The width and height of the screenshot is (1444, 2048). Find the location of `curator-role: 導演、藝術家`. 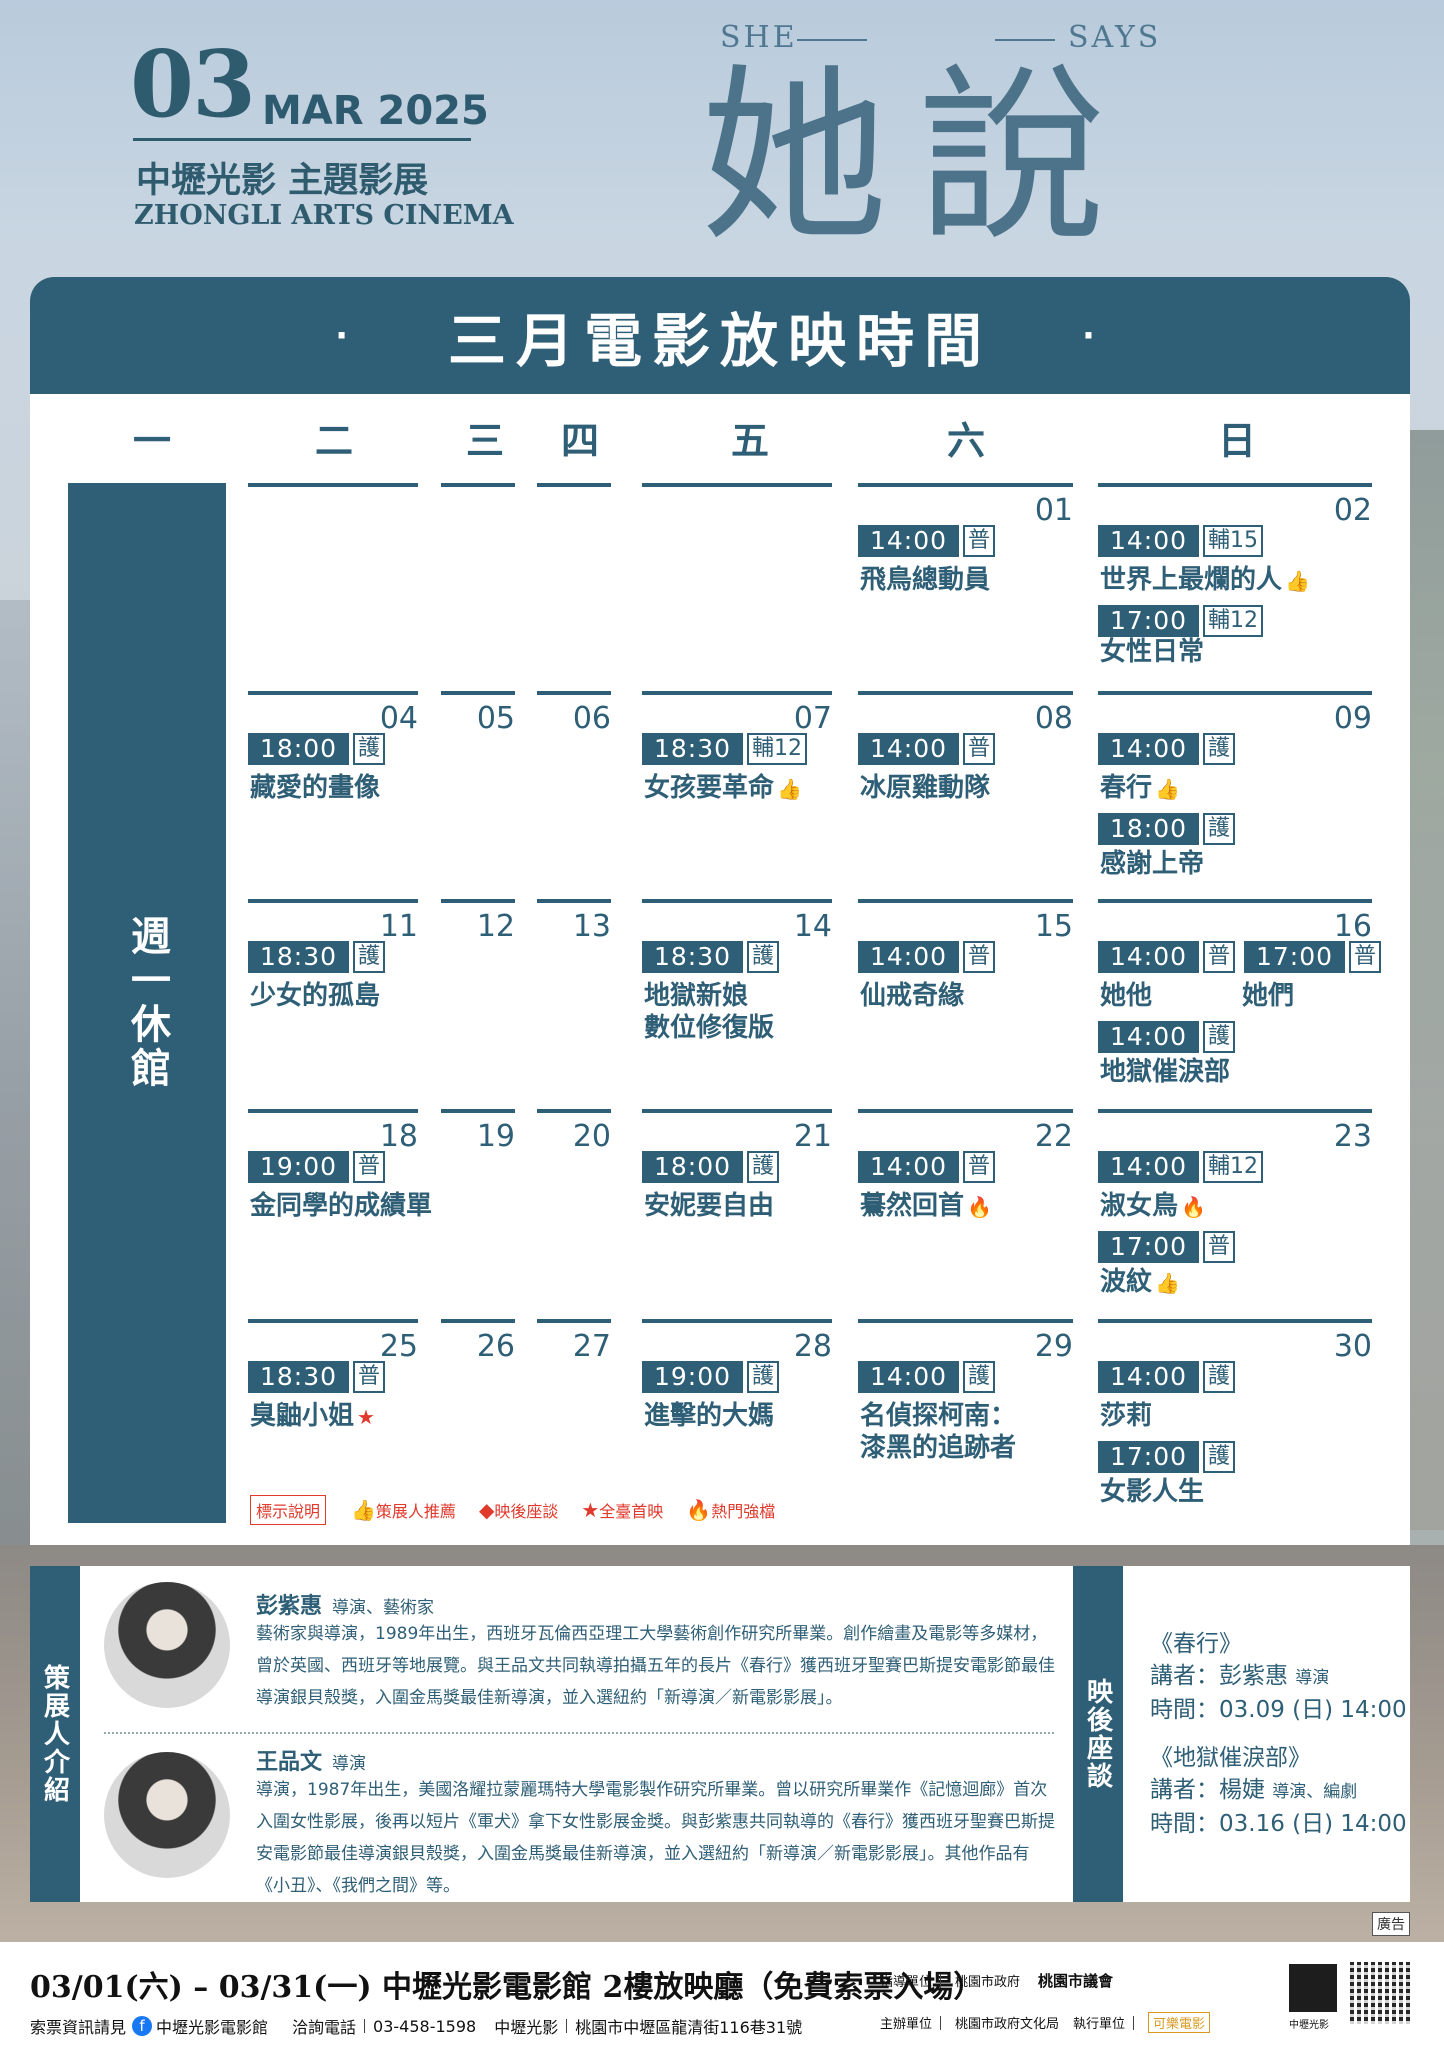

curator-role: 導演、藝術家 is located at coordinates (383, 1608).